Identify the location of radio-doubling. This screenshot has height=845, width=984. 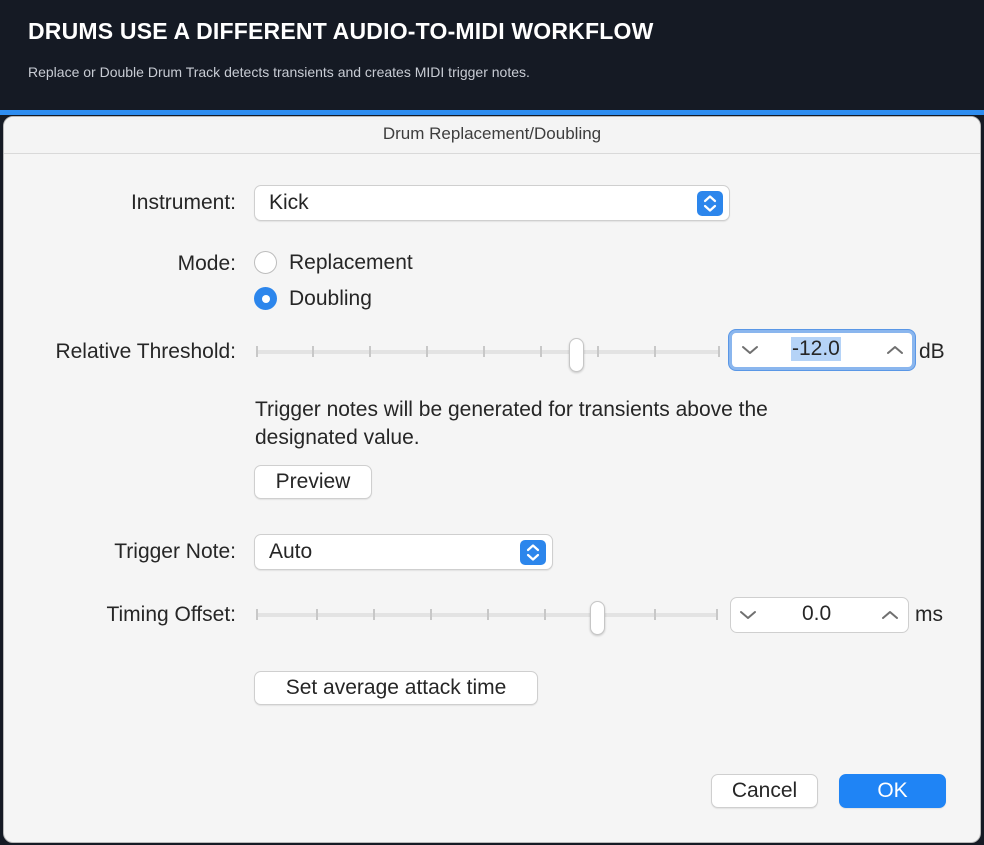
(265, 298).